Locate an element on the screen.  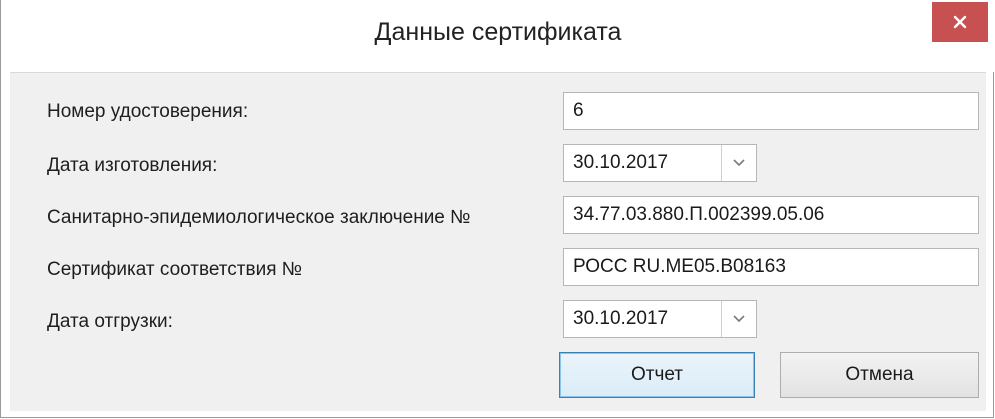
conformity-certificate-label: Сертификат соответствия № is located at coordinates (175, 269).